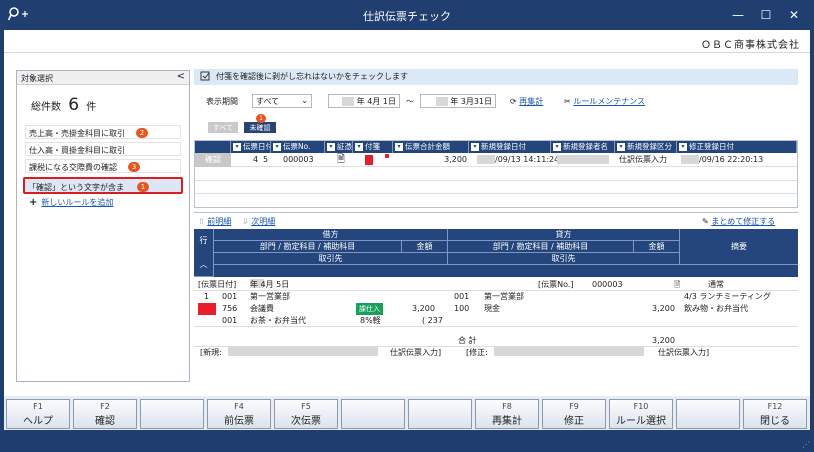 The image size is (814, 452). What do you see at coordinates (203, 240) in the screenshot?
I see `row-label: 行` at bounding box center [203, 240].